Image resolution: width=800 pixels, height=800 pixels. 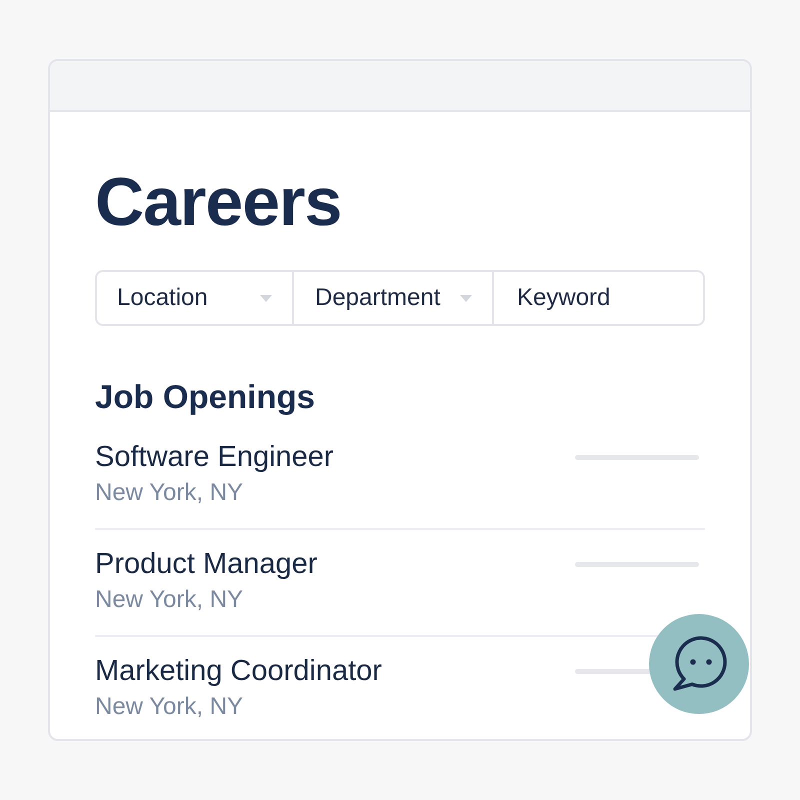 I want to click on job-title: Software Engineer, so click(x=214, y=457).